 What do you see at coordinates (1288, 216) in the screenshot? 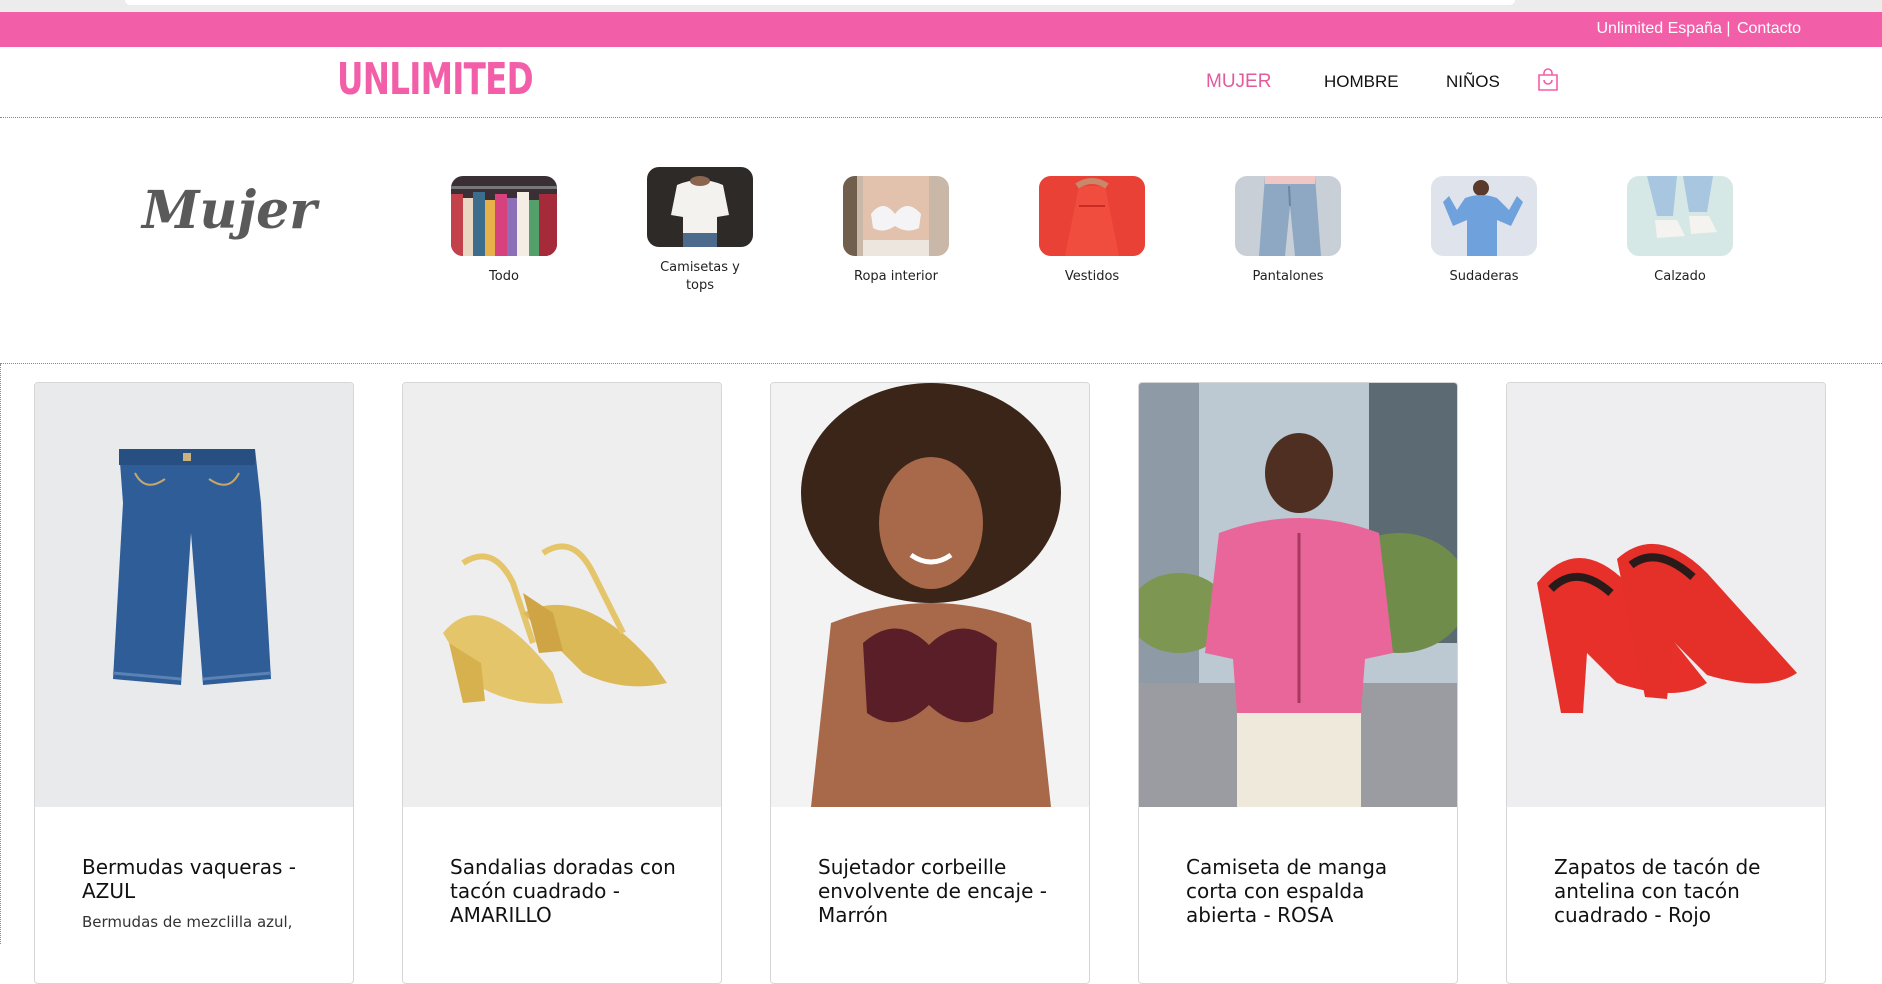
I see `category-image-pantalones` at bounding box center [1288, 216].